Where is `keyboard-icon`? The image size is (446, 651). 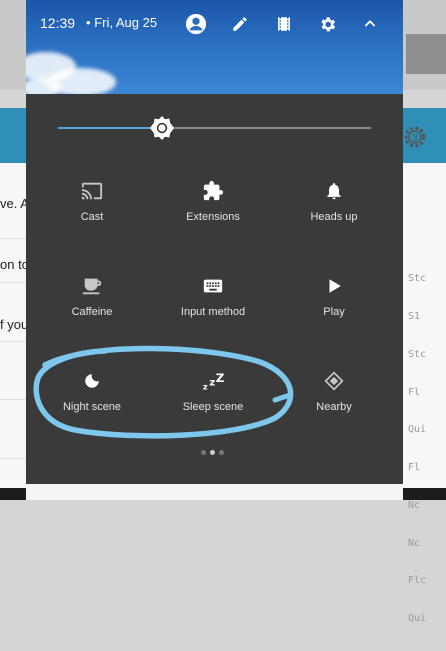 keyboard-icon is located at coordinates (213, 286).